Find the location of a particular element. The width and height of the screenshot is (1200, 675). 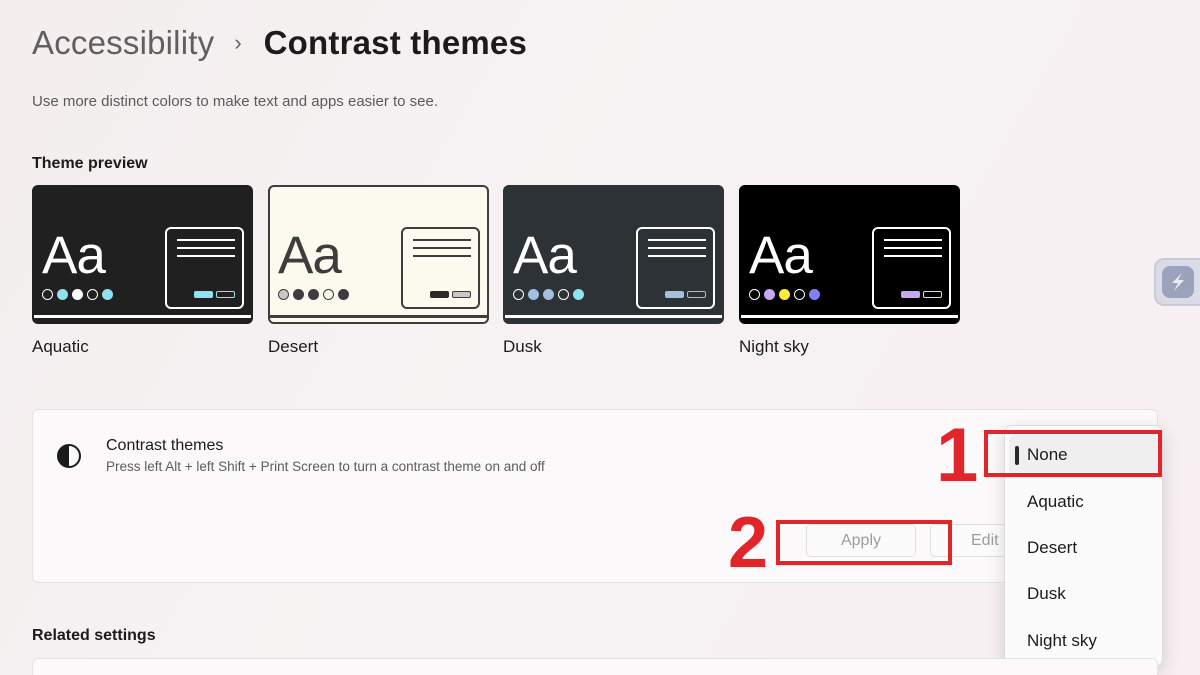

floating-widget-button is located at coordinates (1177, 282).